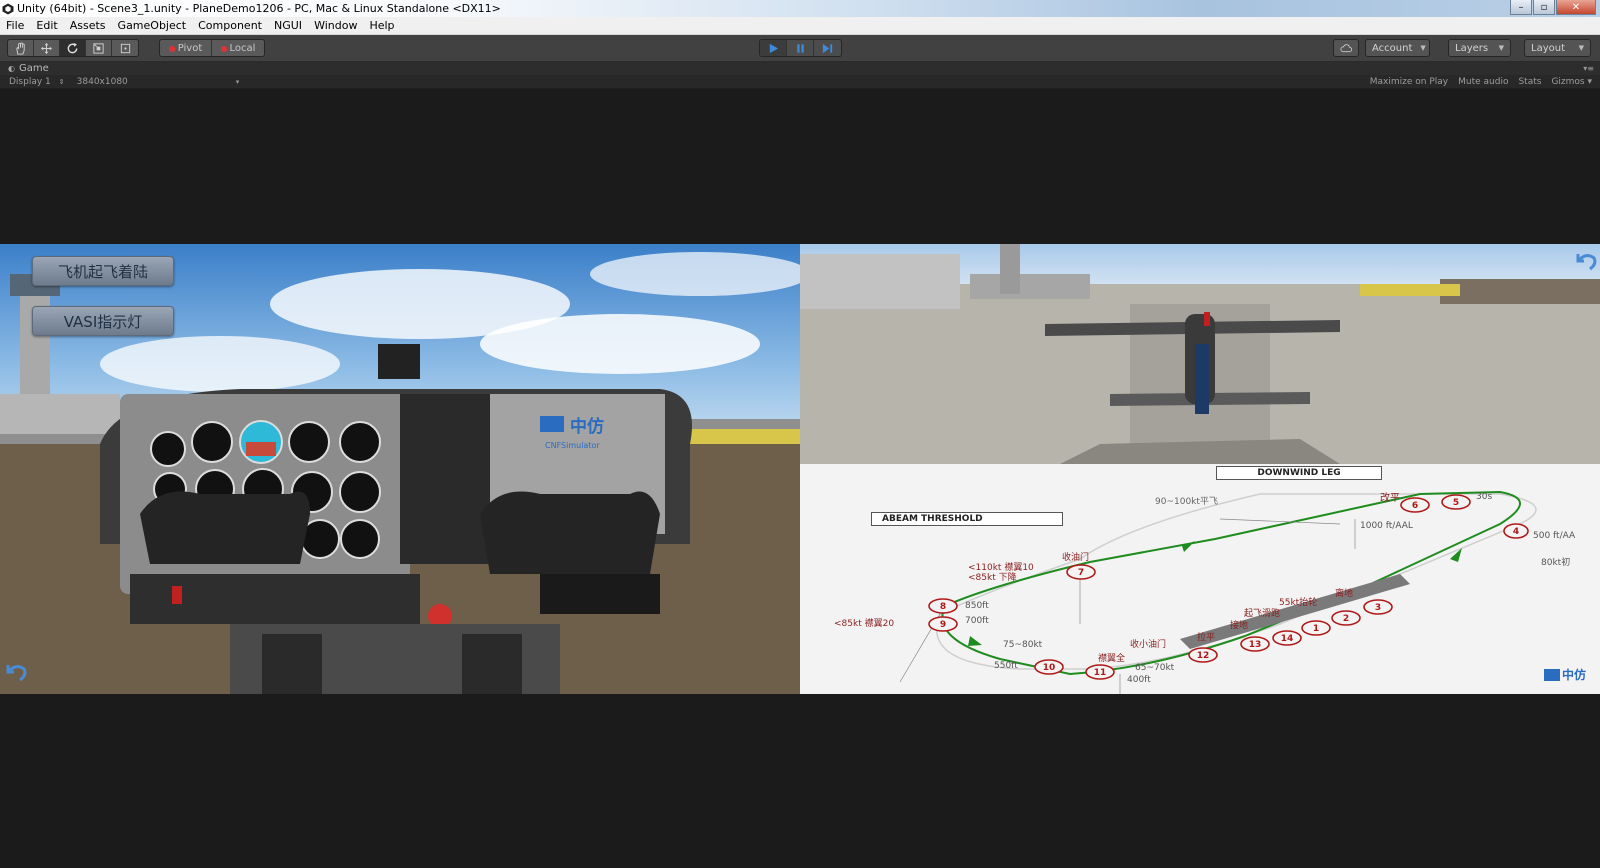 Image resolution: width=1600 pixels, height=868 pixels. Describe the element at coordinates (1392, 48) in the screenshot. I see `account-label: Account` at that location.